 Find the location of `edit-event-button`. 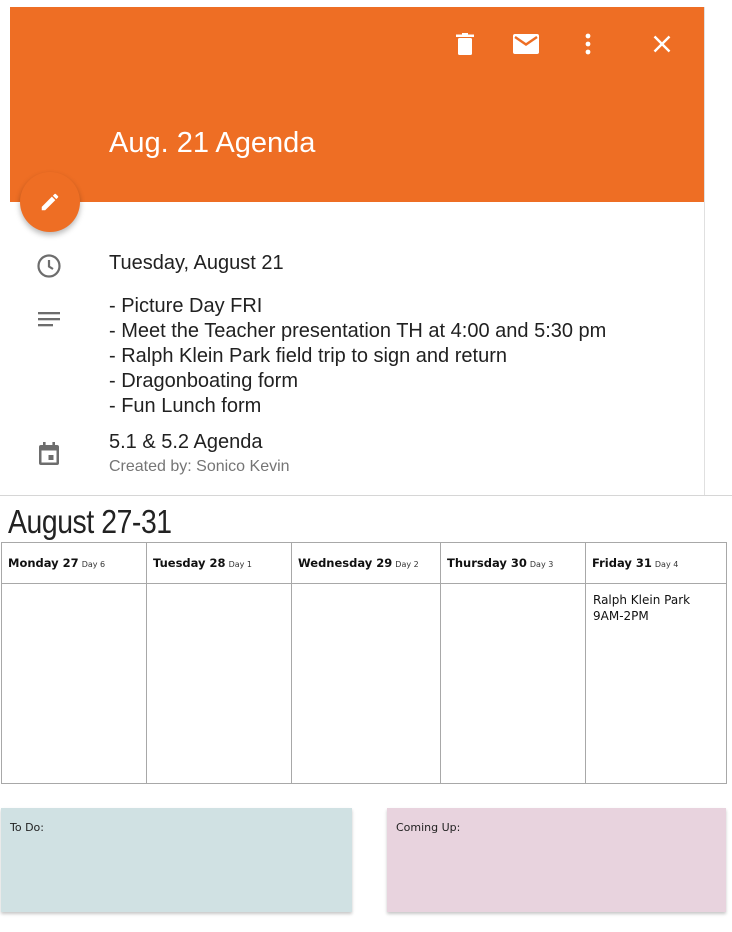

edit-event-button is located at coordinates (50, 202).